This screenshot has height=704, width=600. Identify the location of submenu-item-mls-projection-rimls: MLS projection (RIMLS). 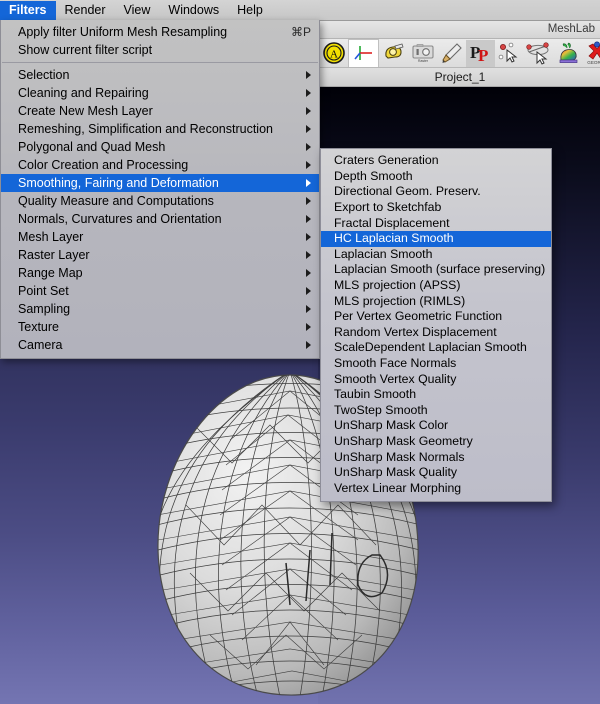
(436, 301).